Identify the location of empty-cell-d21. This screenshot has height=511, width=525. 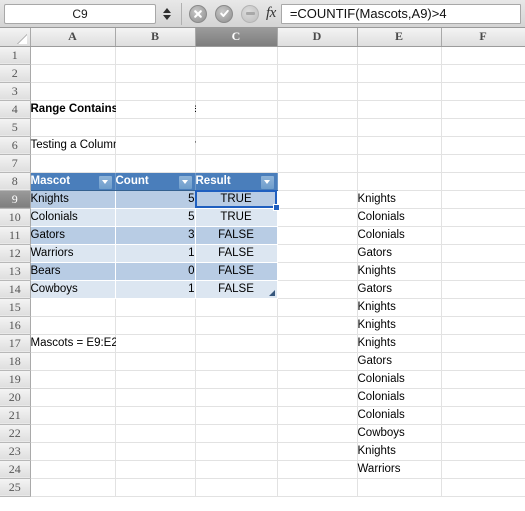
(317, 415).